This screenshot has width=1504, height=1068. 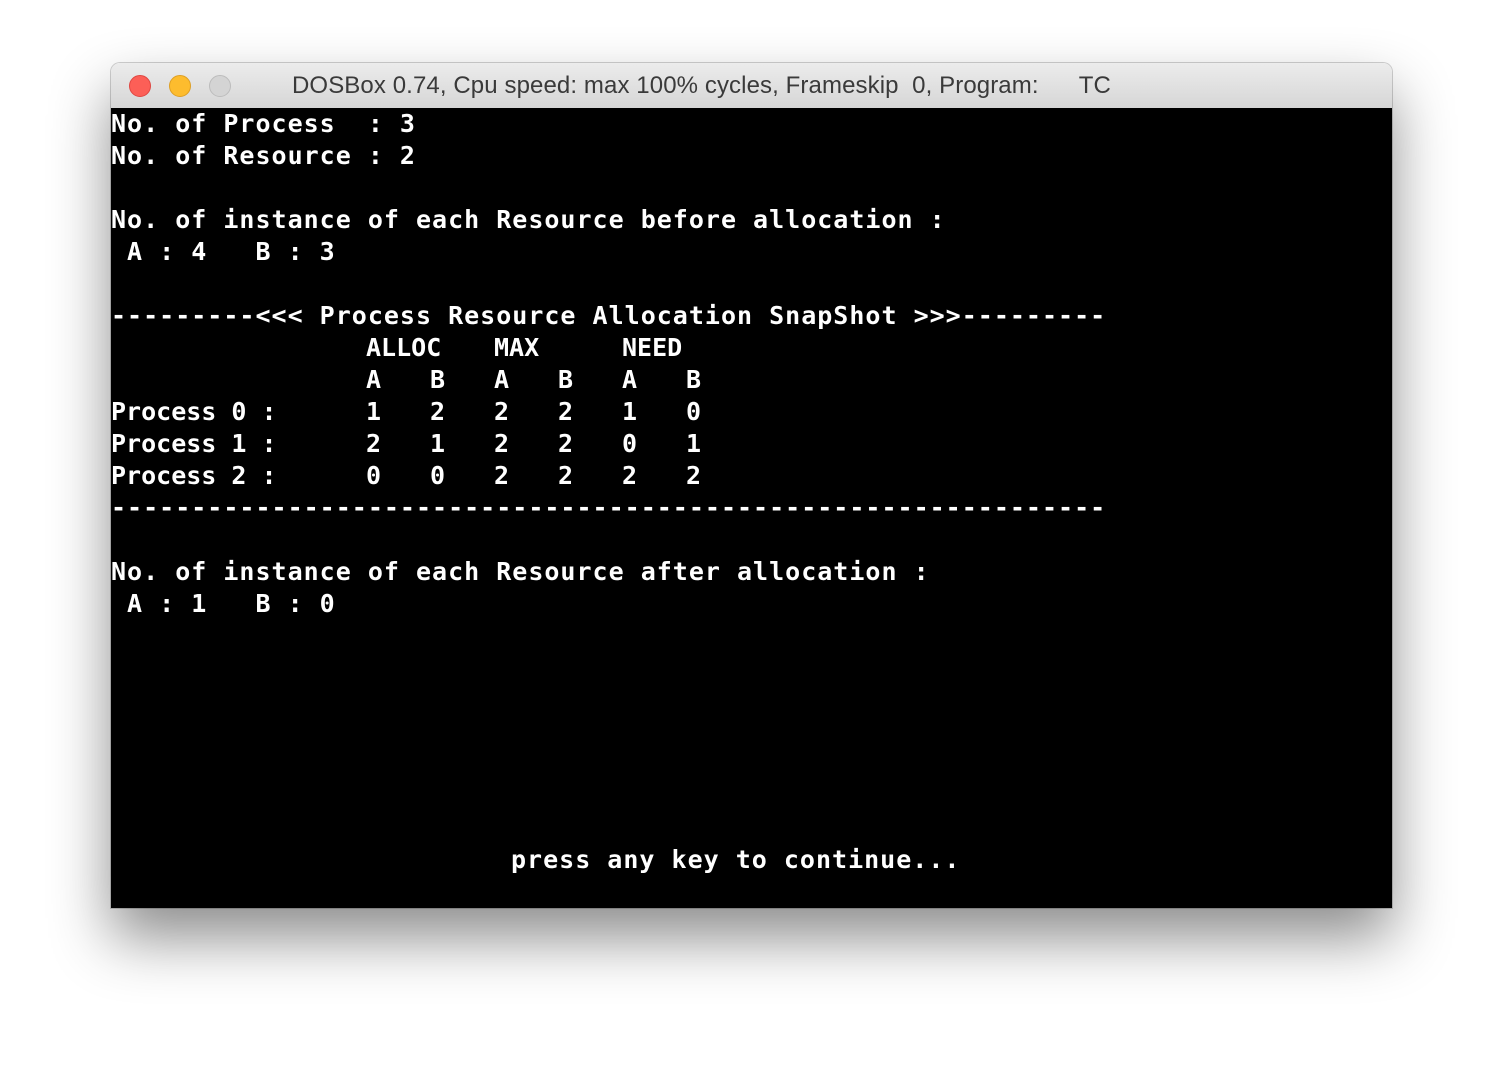 I want to click on minimize-button, so click(x=180, y=86).